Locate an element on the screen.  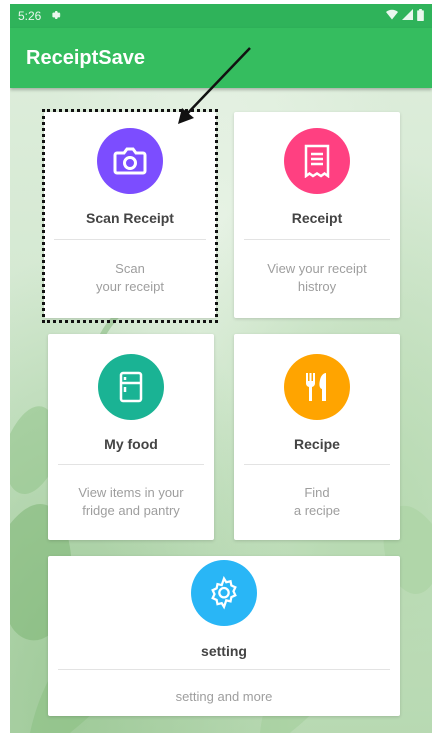
gear-icon is located at coordinates (224, 593).